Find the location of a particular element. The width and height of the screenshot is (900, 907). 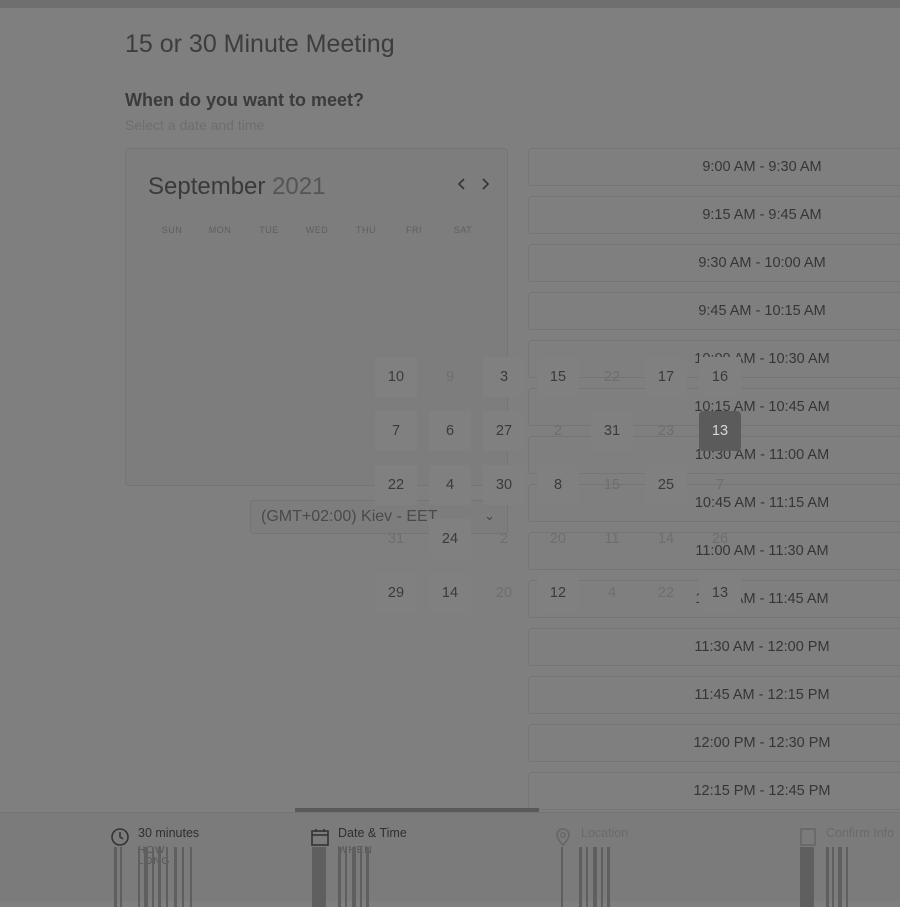

calendar-day: 25 is located at coordinates (666, 485).